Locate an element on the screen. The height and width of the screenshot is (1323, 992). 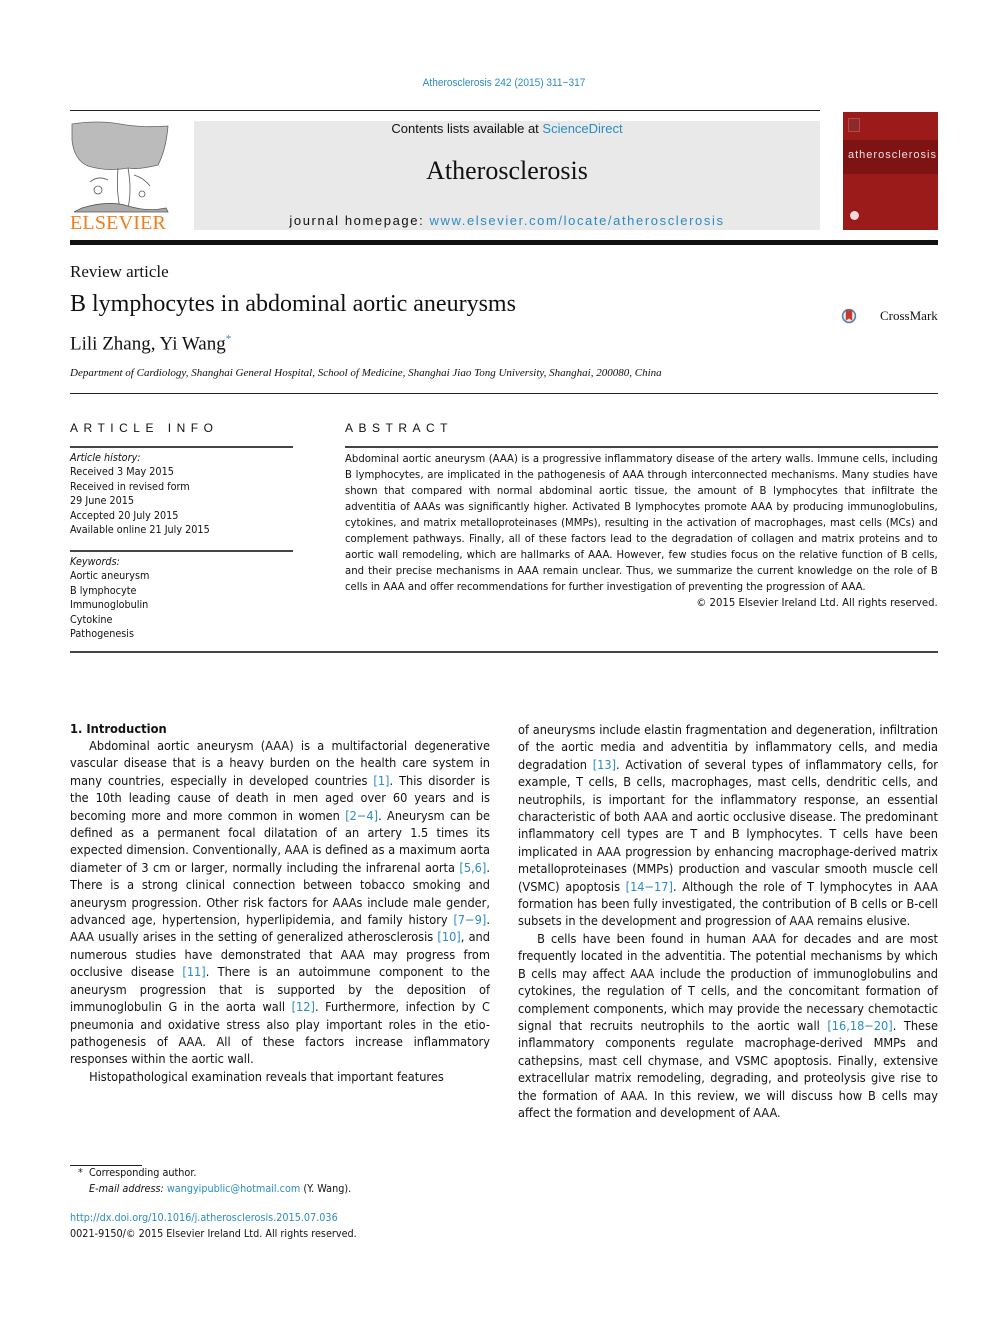
journal-citation-link: Atherosclerosis 242 (2015) 311−317 is located at coordinates (503, 83).